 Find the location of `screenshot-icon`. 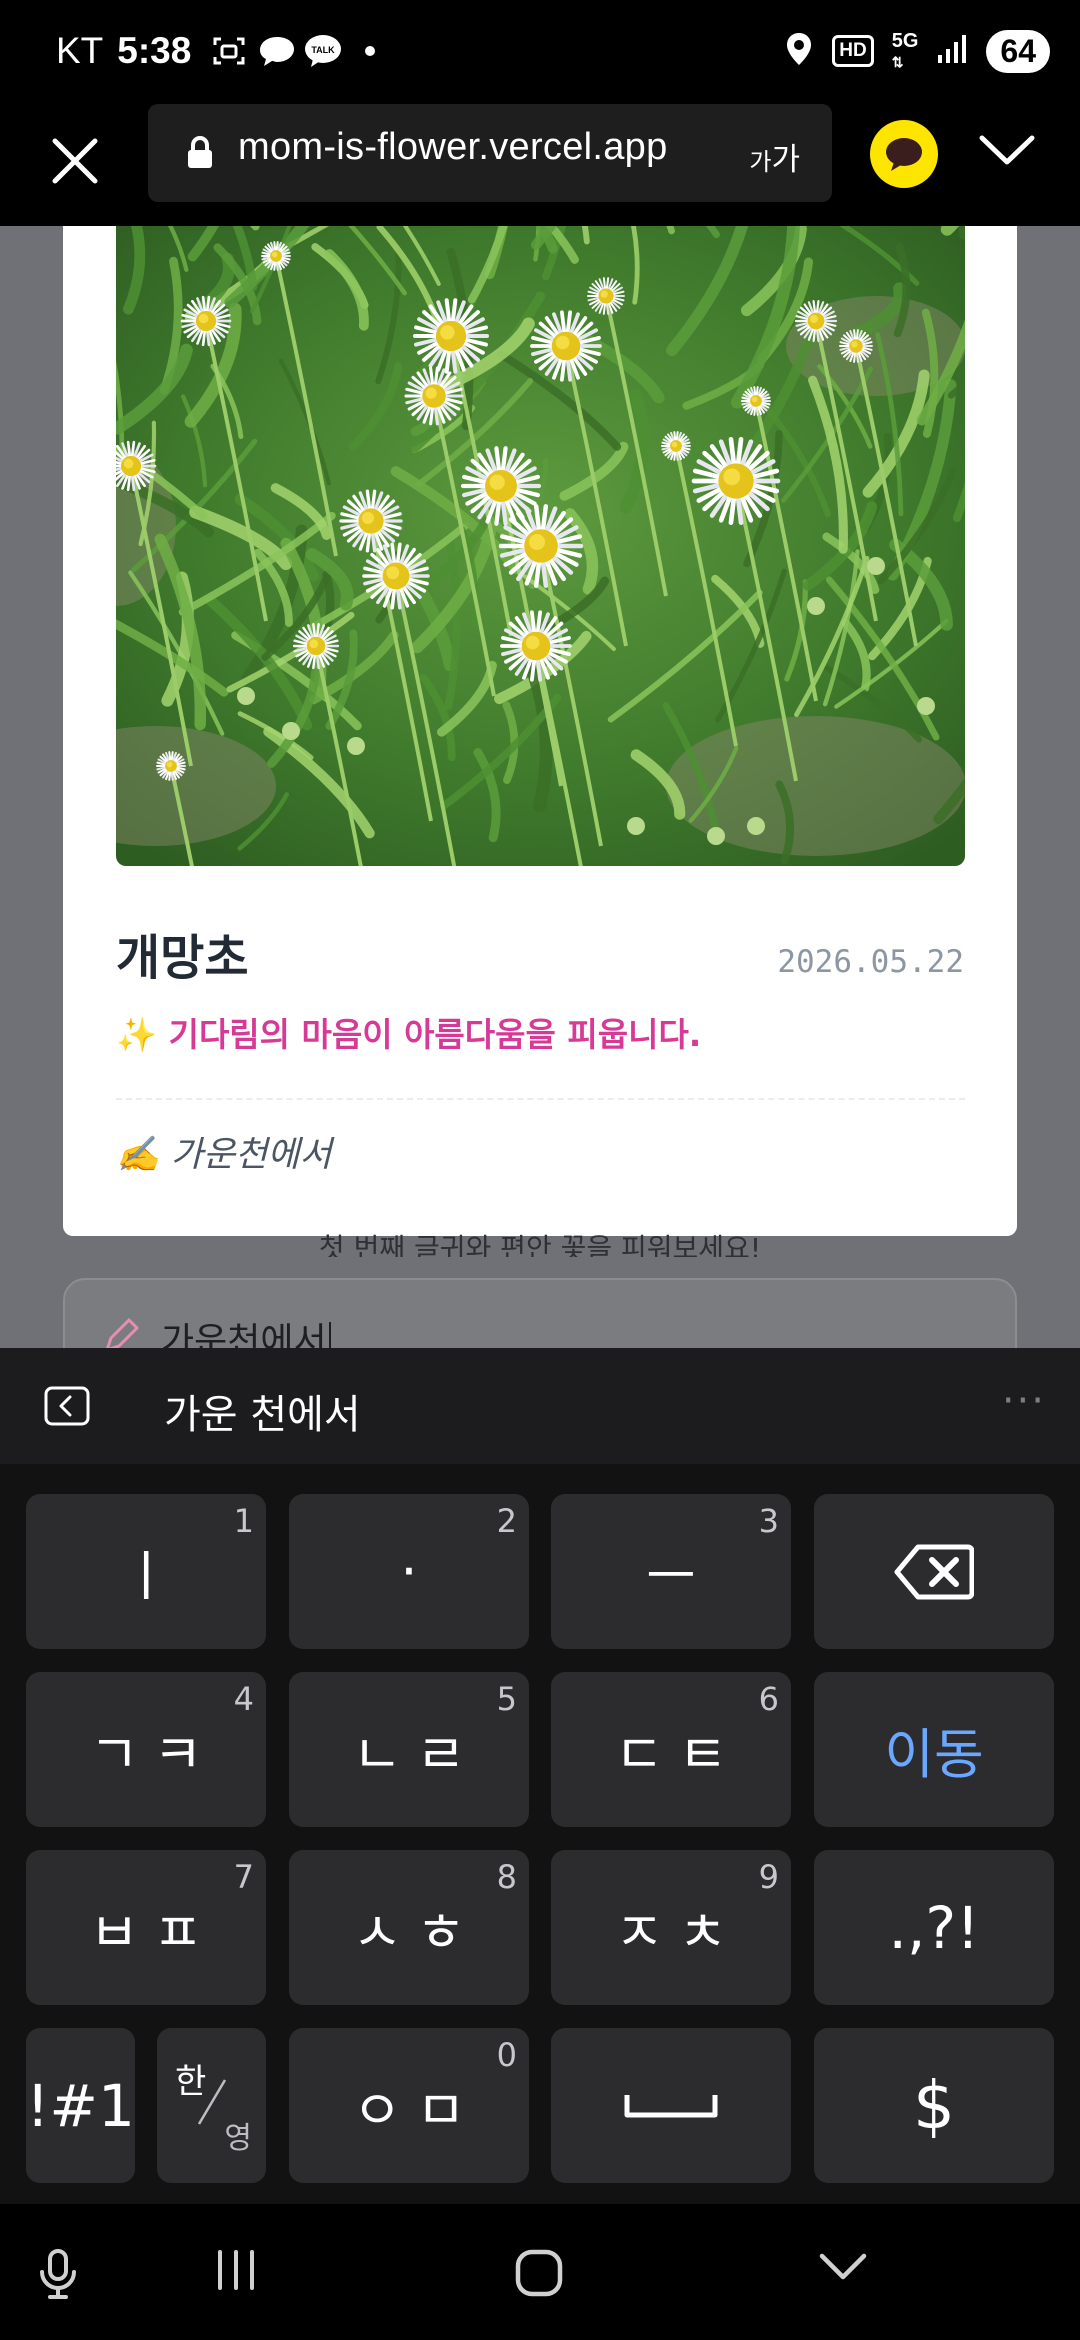

screenshot-icon is located at coordinates (229, 51).